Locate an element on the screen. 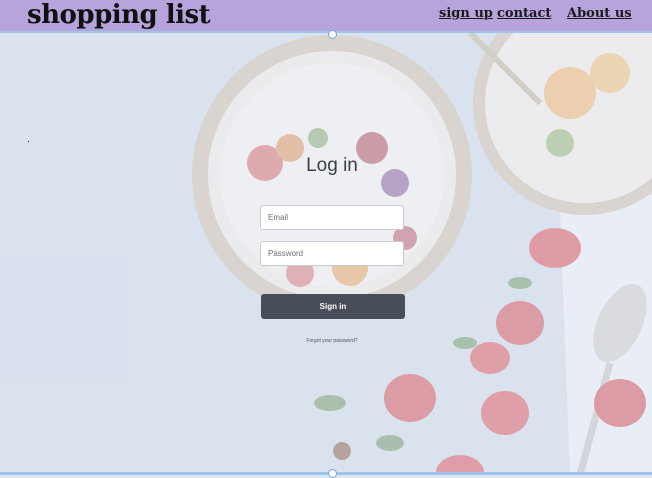  top-header: shopping list sign up contact About us is located at coordinates (326, 16).